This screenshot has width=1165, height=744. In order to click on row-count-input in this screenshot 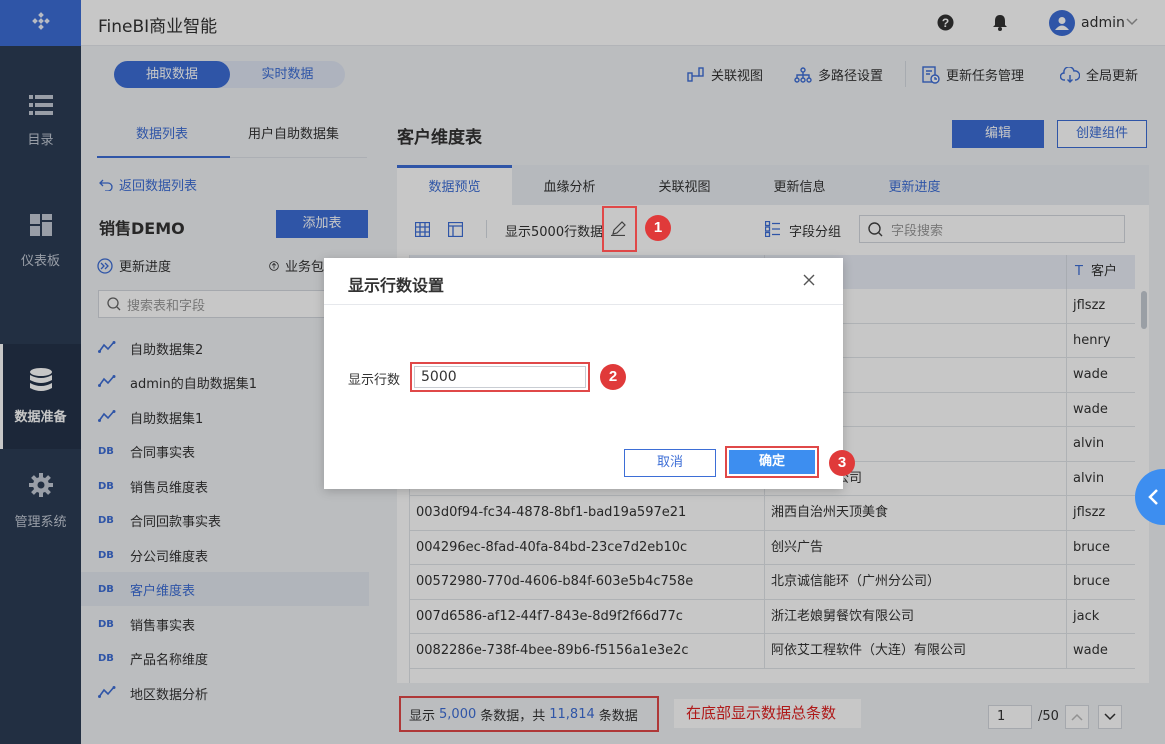, I will do `click(500, 377)`.